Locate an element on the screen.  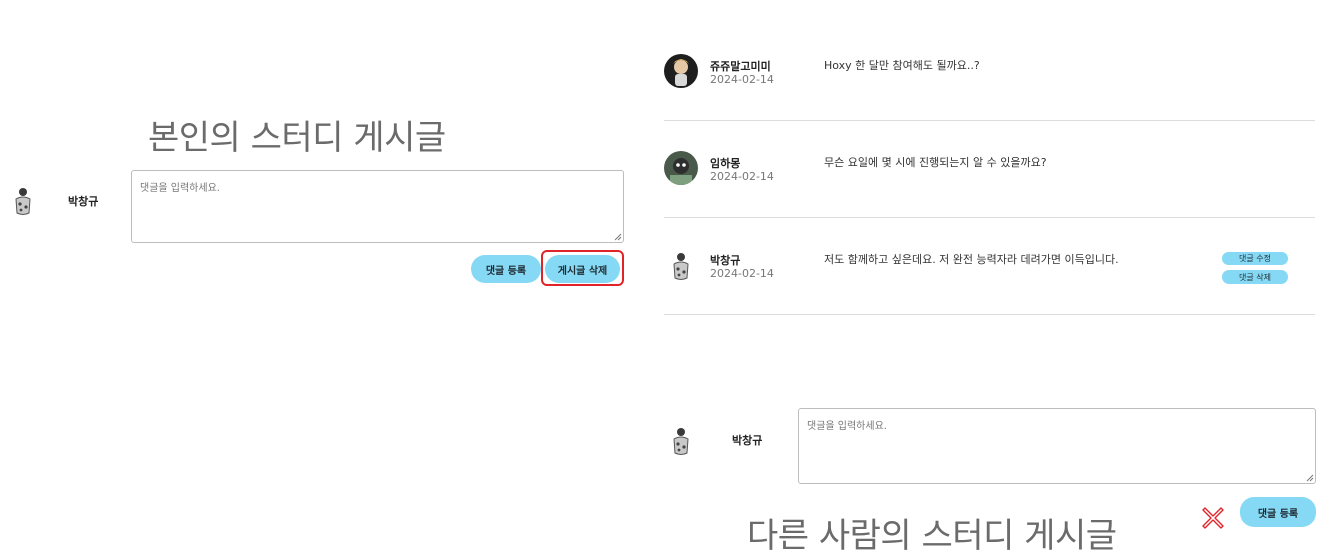
comment-text: 무슨 요일에 몇 시에 진행되는지 알 수 있을까요? is located at coordinates (935, 162).